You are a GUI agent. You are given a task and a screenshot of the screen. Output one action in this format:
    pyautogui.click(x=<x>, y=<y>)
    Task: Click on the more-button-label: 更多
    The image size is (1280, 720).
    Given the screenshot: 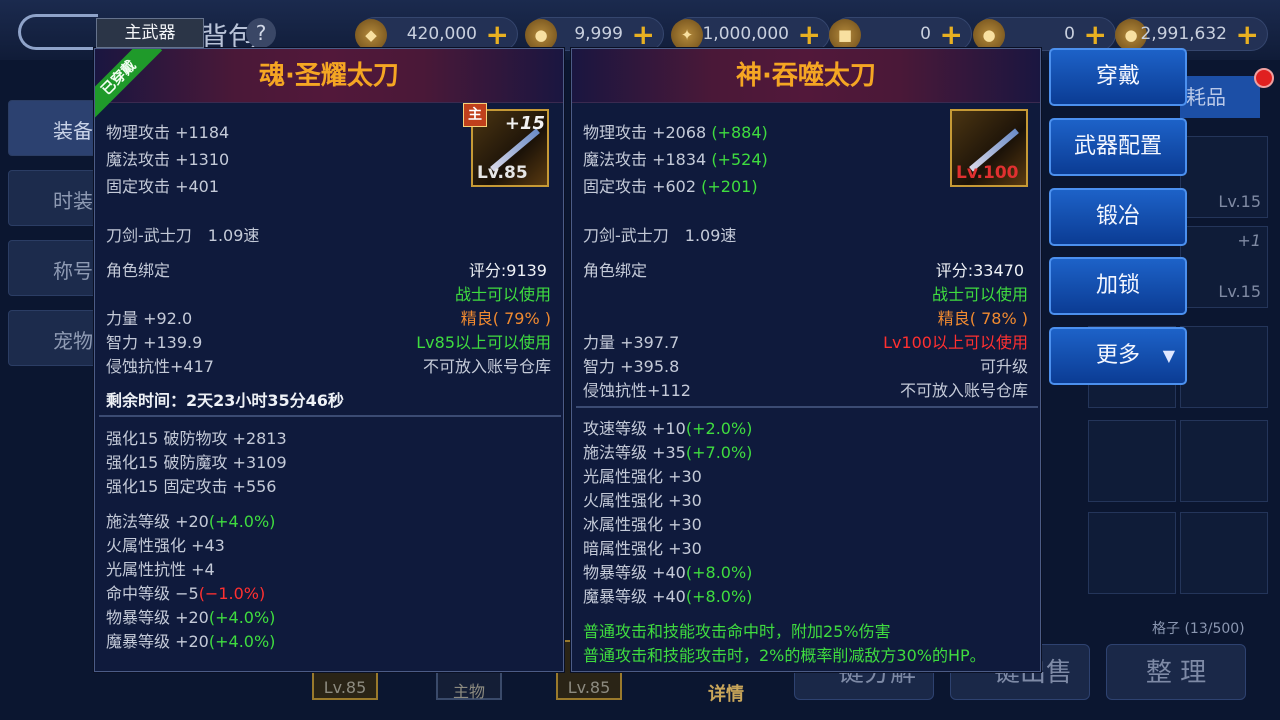 What is the action you would take?
    pyautogui.click(x=1117, y=355)
    